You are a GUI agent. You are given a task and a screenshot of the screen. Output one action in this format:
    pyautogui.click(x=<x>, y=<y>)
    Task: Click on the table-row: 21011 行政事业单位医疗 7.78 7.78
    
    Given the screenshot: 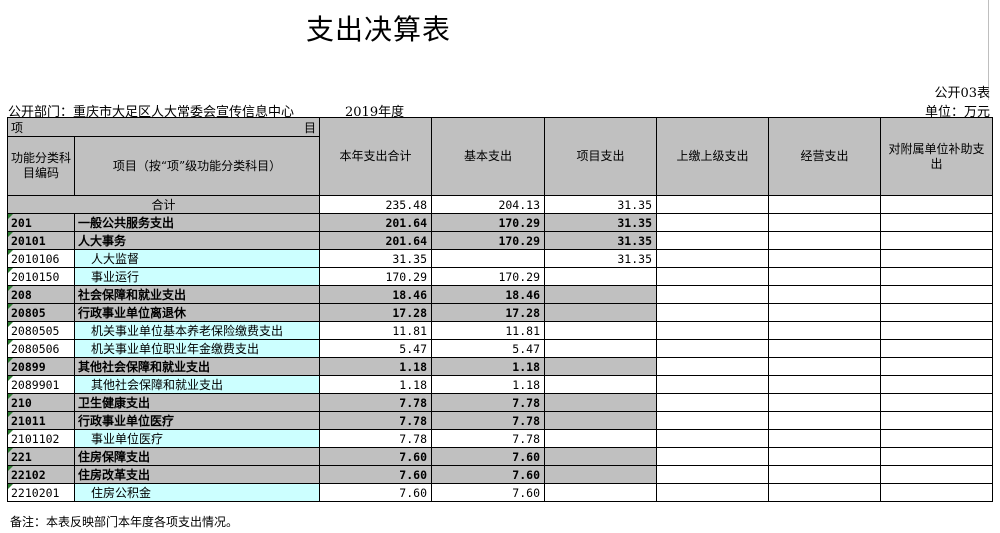 What is the action you would take?
    pyautogui.click(x=500, y=420)
    